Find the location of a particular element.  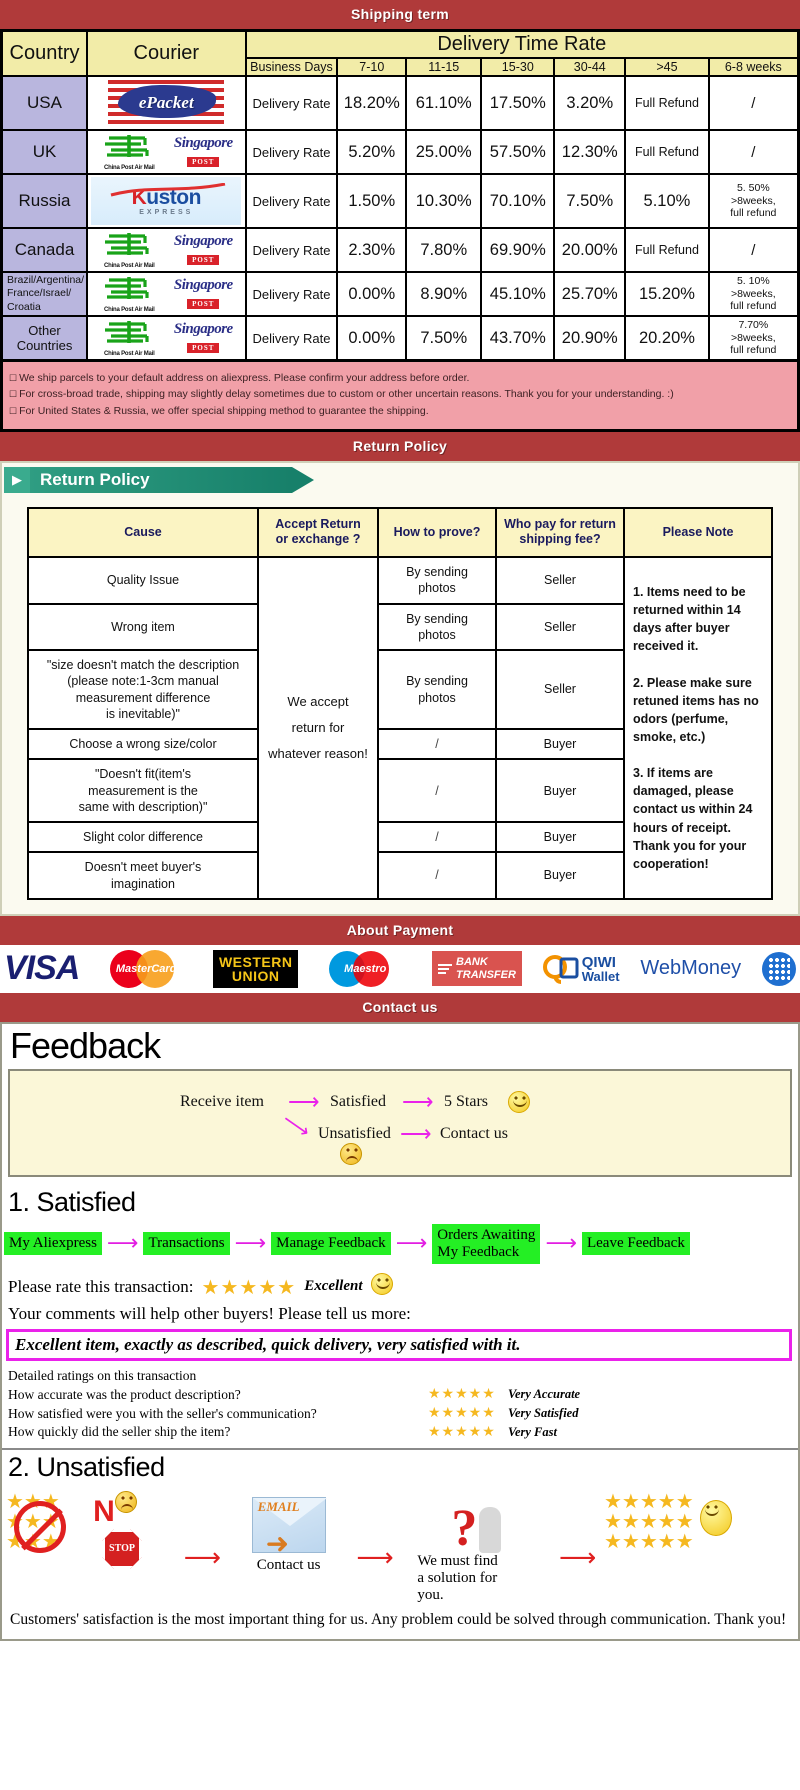

rp-prove-1: By sending photos is located at coordinates (437, 627).